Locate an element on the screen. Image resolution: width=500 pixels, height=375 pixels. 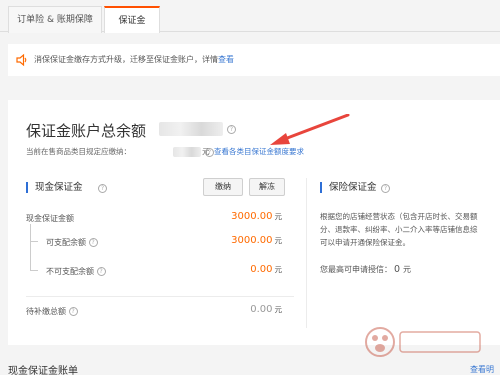
watermark-logo is located at coordinates (423, 342).